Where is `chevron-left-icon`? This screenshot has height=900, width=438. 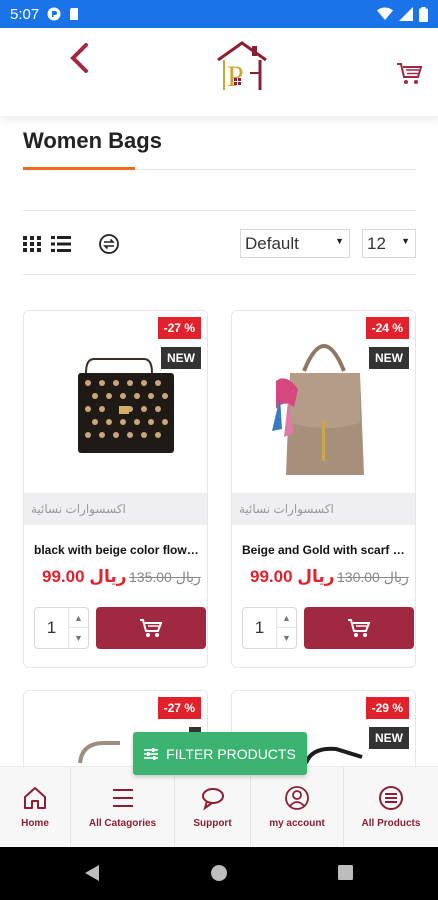 chevron-left-icon is located at coordinates (79, 58).